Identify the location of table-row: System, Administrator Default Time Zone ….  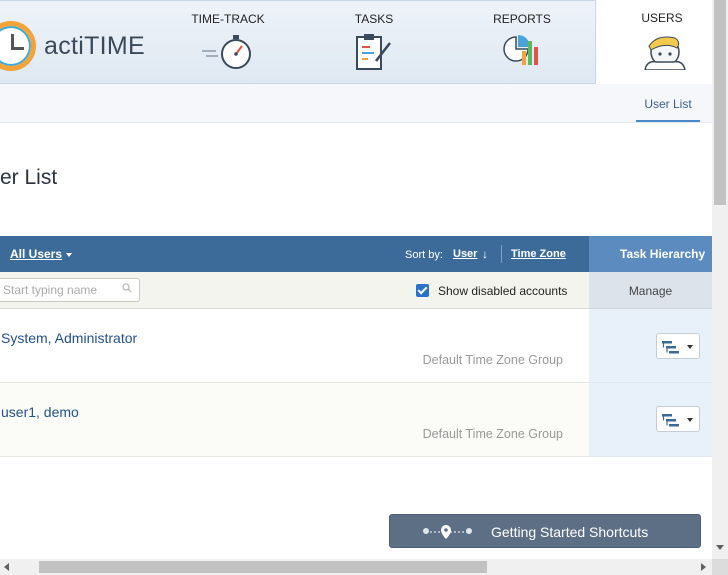
(294, 346).